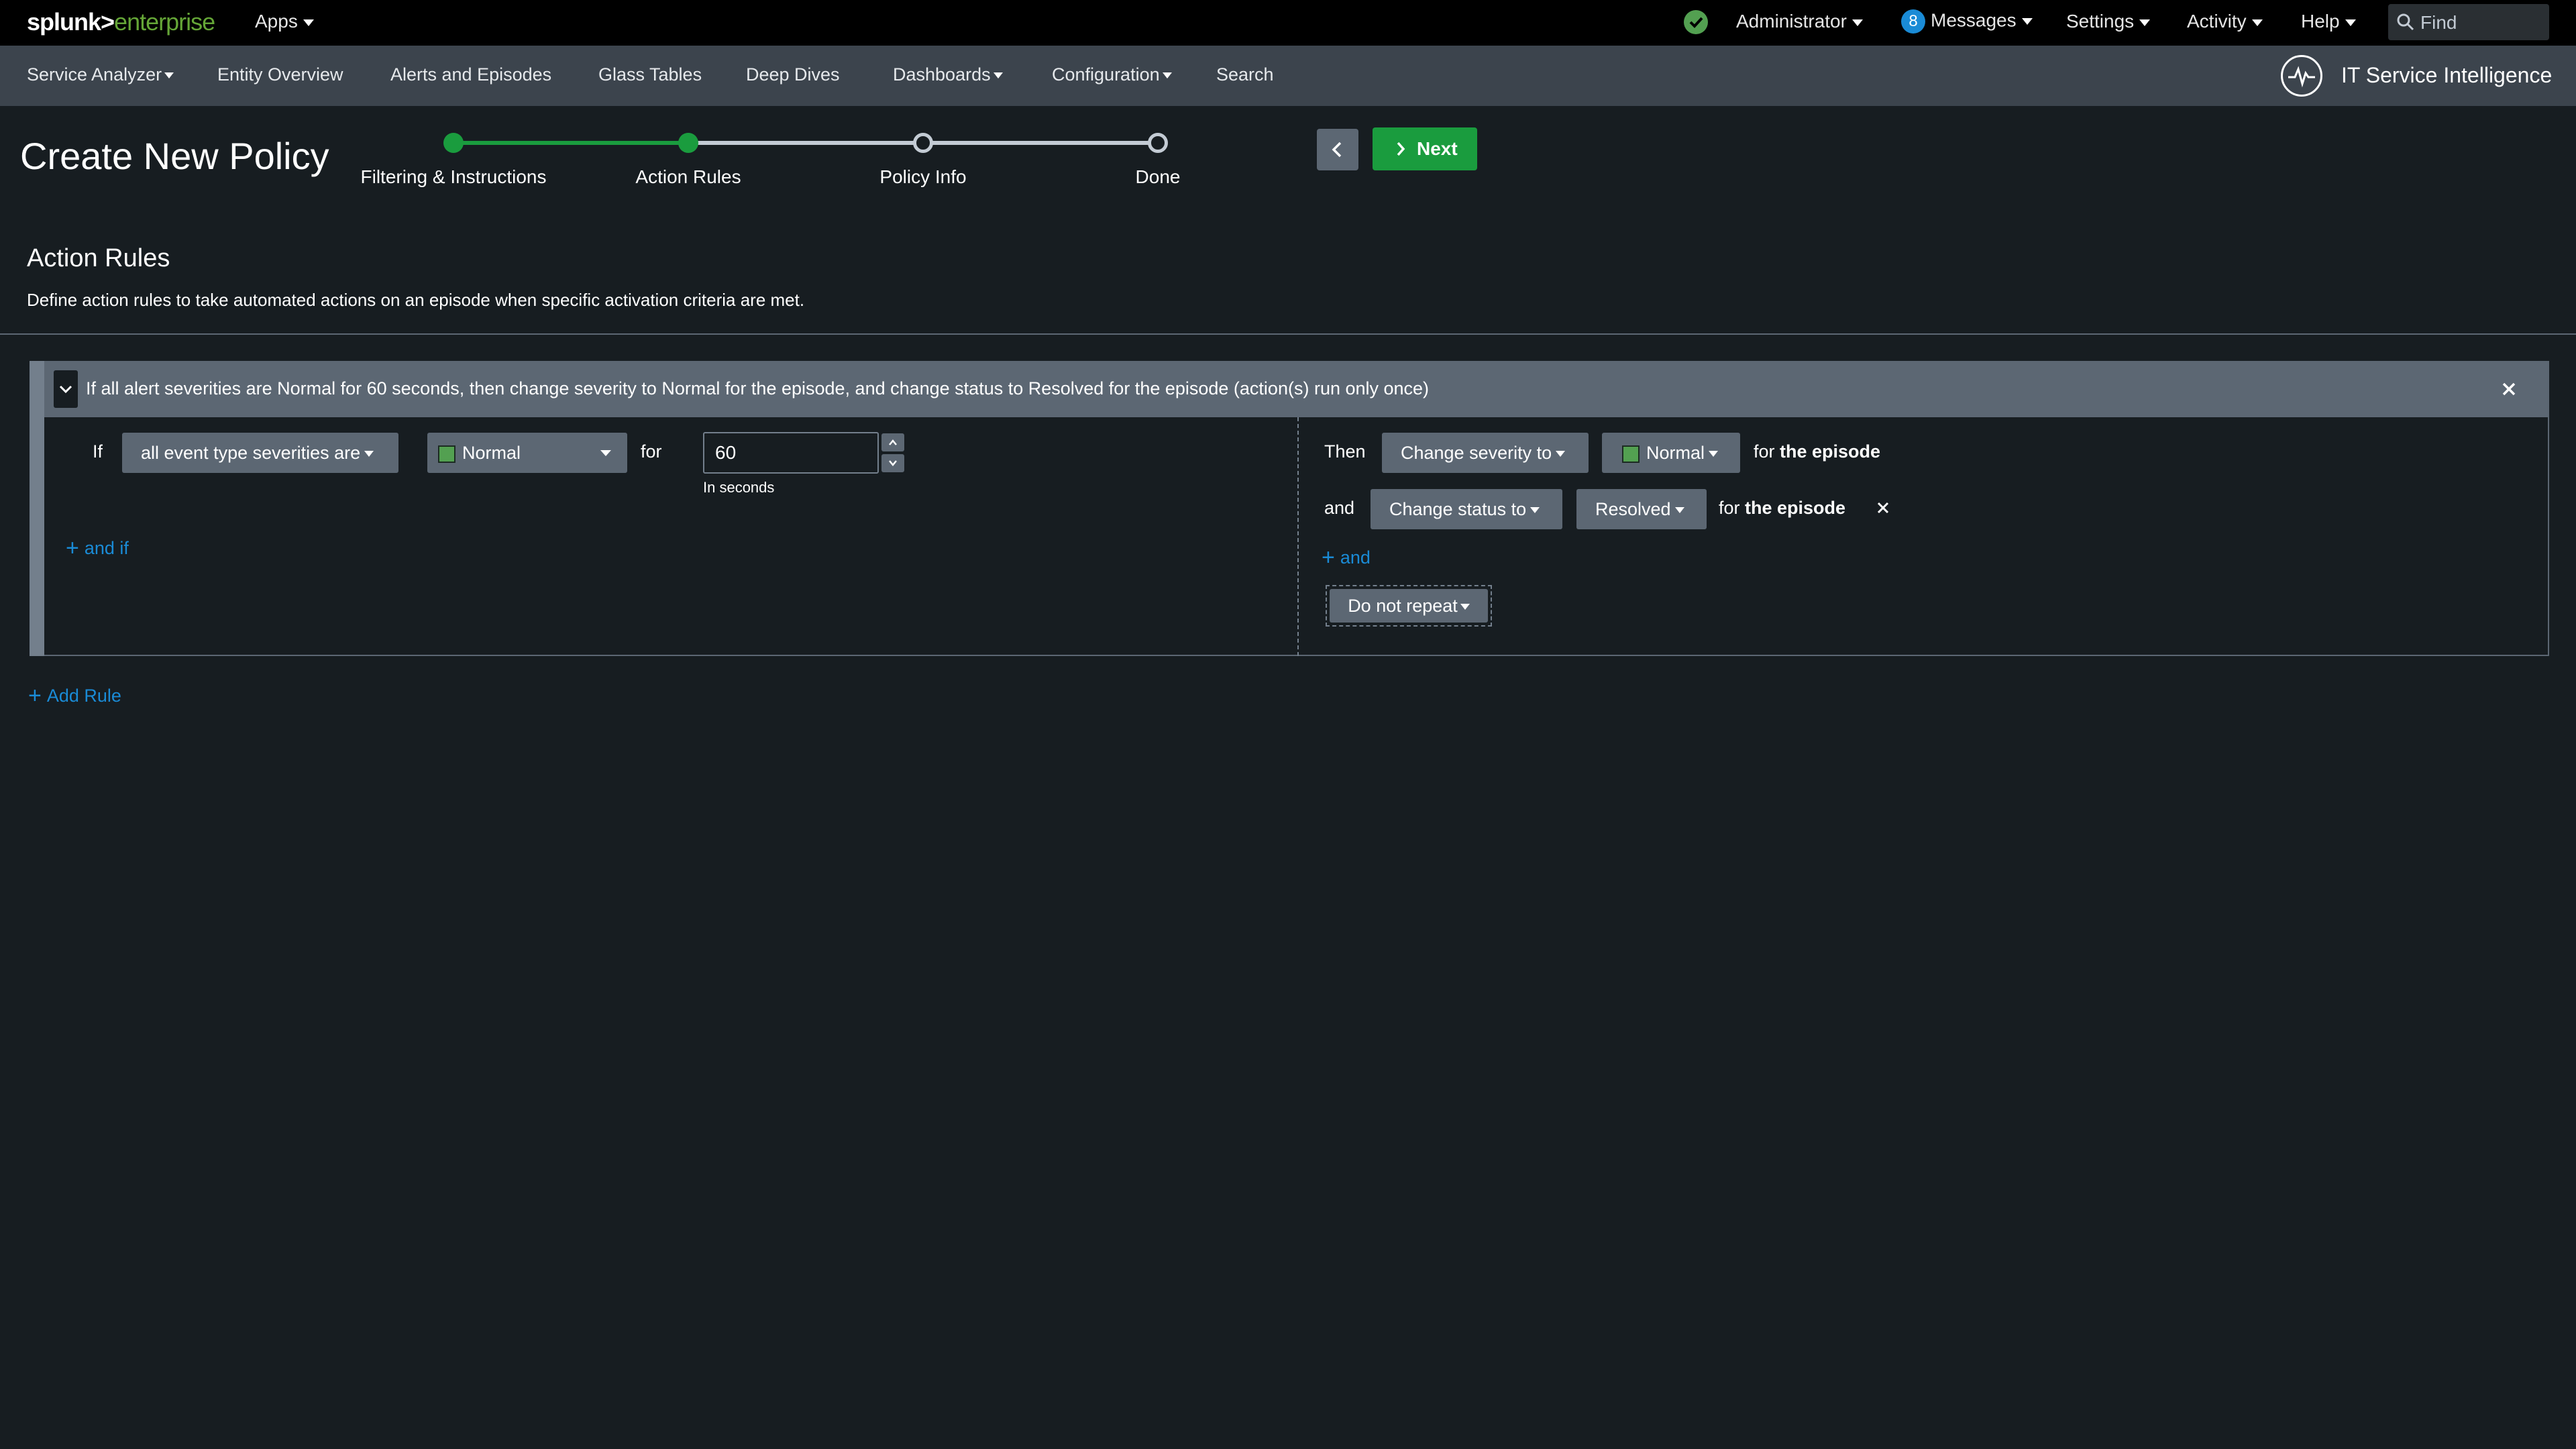 The height and width of the screenshot is (1449, 2576). I want to click on action-1-target: for the episode, so click(1817, 451).